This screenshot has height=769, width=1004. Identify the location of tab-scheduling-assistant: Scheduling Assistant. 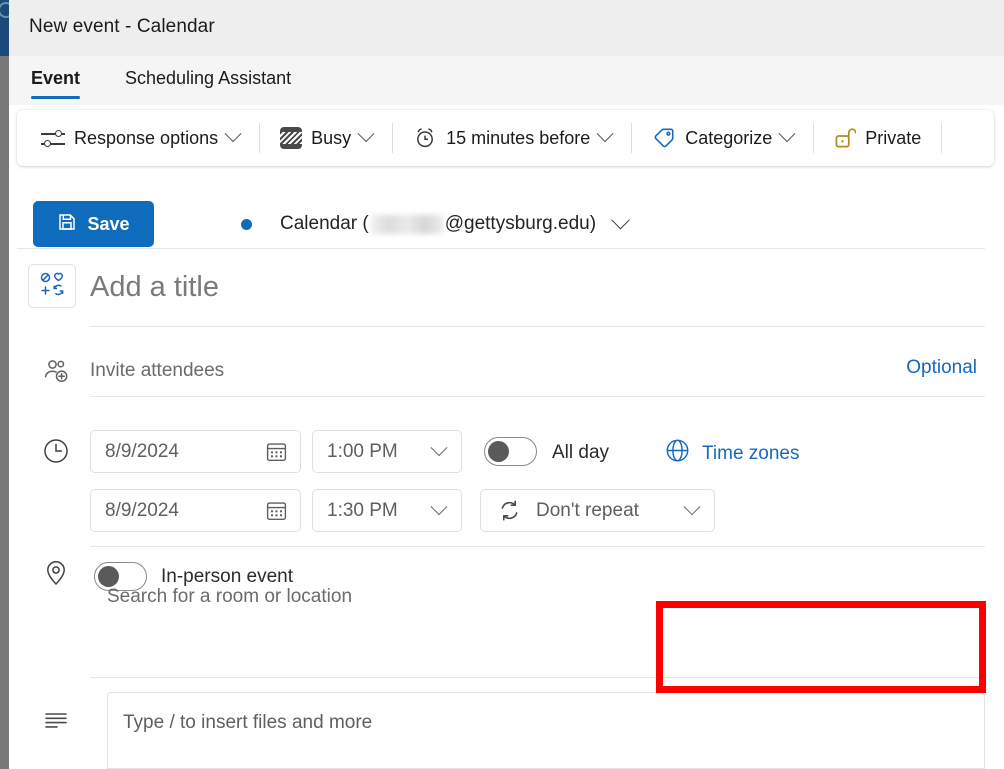
(208, 82).